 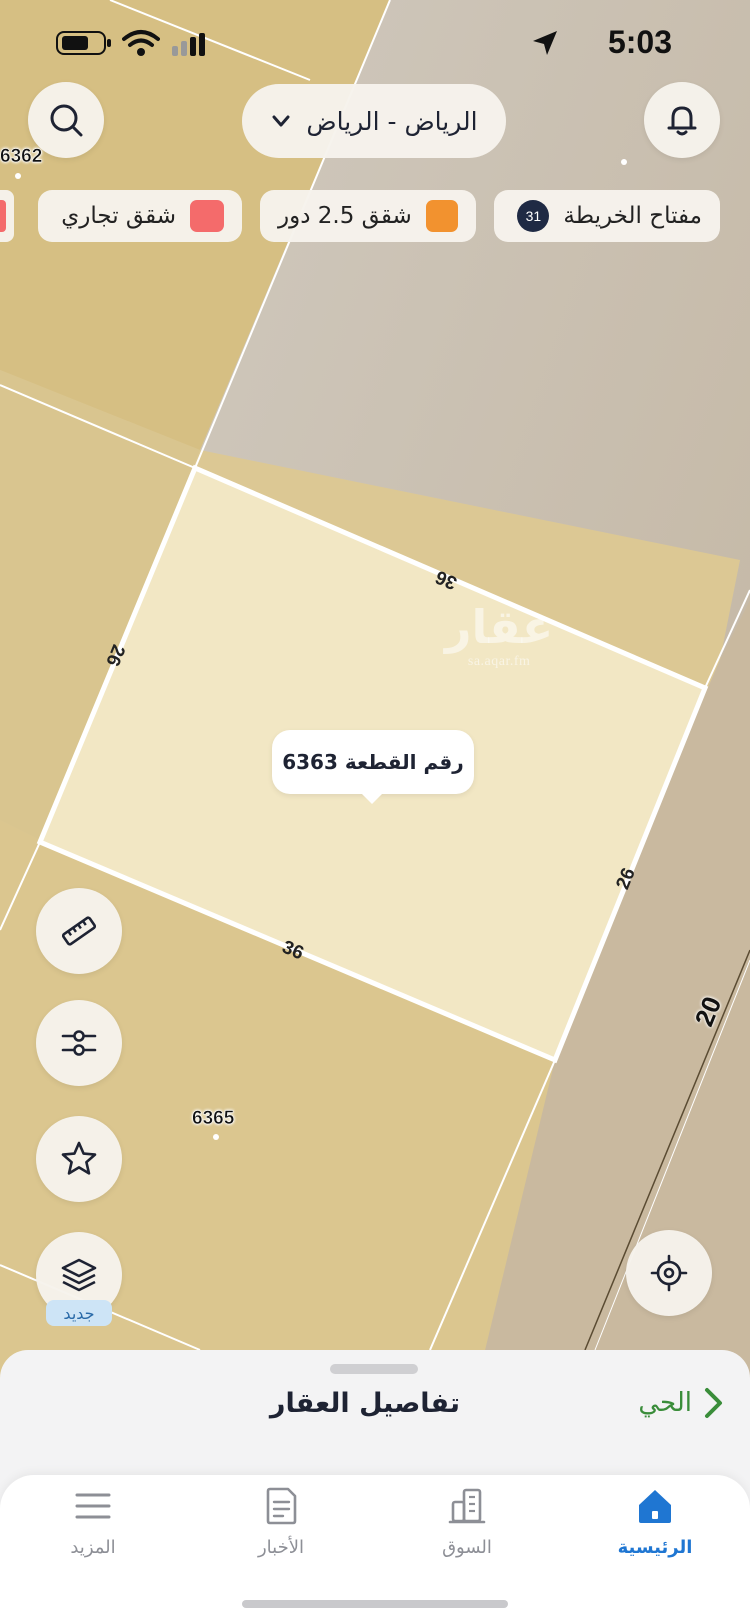 What do you see at coordinates (545, 43) in the screenshot?
I see `location-arrow-icon` at bounding box center [545, 43].